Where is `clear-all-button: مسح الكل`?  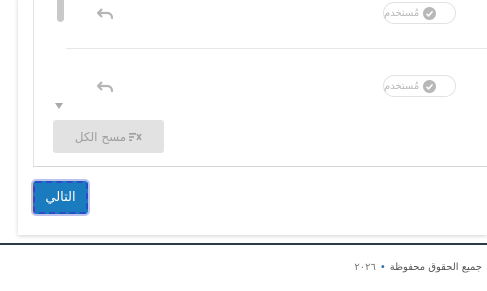
clear-all-button: مسح الكل is located at coordinates (108, 136).